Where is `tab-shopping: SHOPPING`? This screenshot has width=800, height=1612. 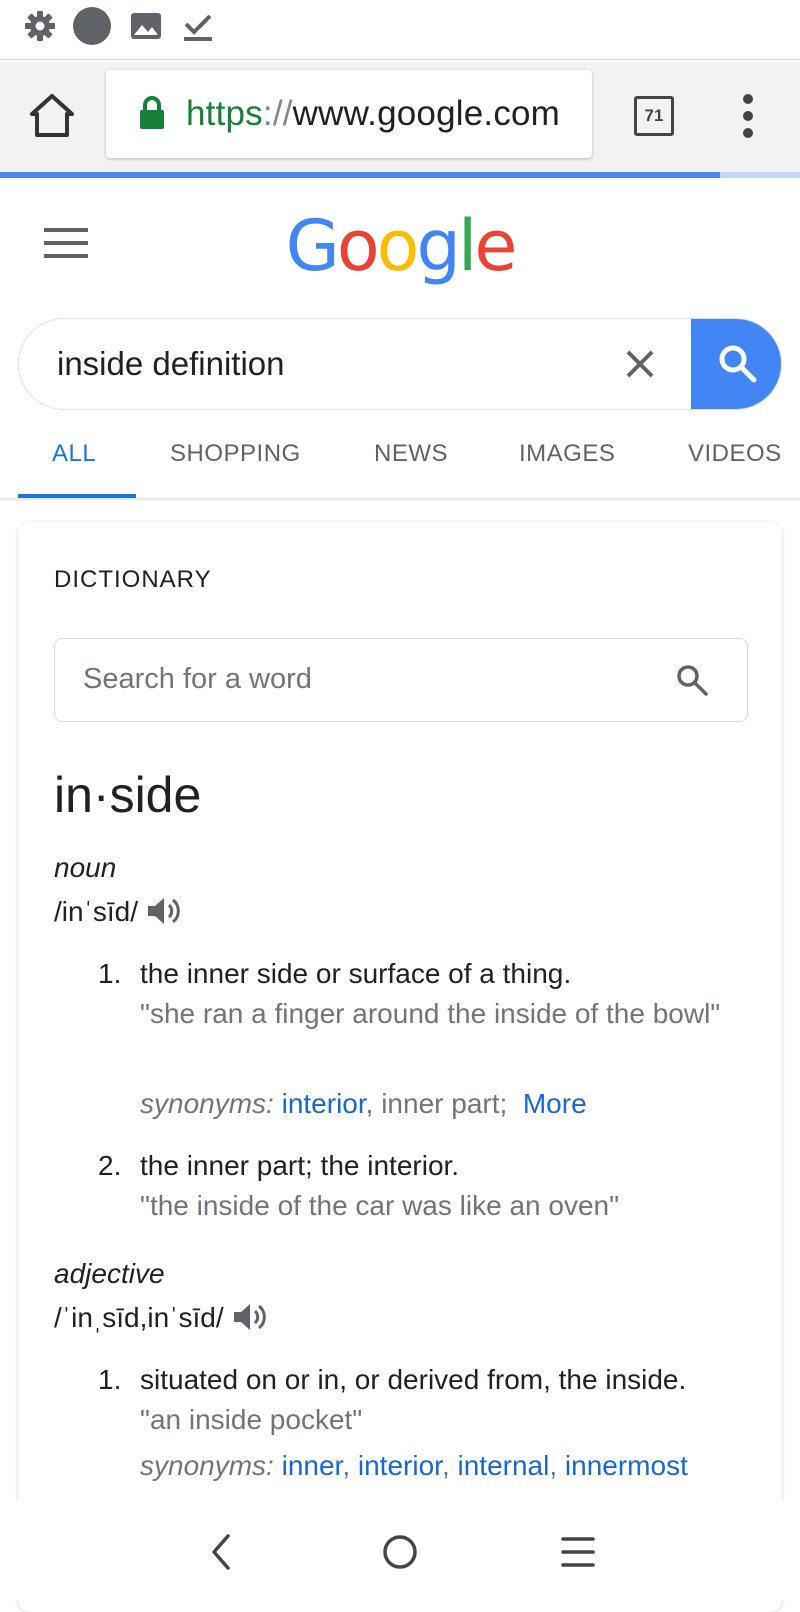 tab-shopping: SHOPPING is located at coordinates (235, 454).